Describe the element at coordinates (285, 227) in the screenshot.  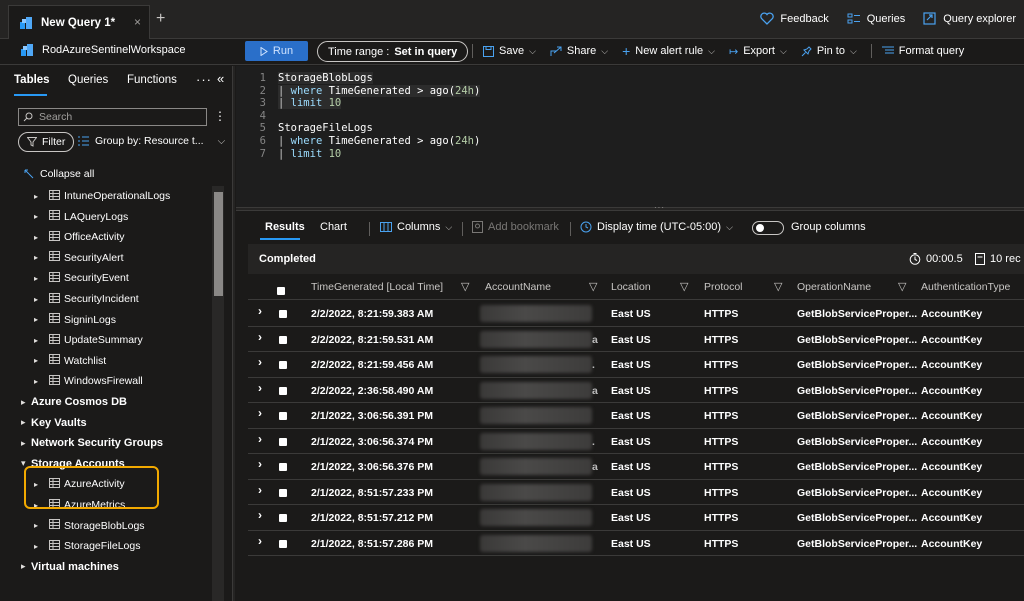
I see `tab-results: Results` at that location.